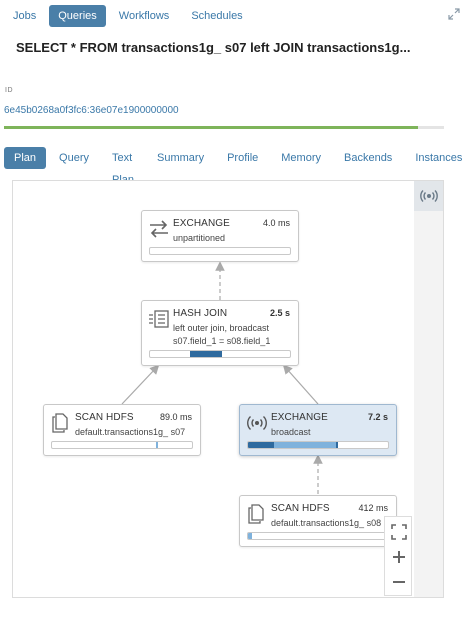  What do you see at coordinates (222, 341) in the screenshot?
I see `node-detail: s07.field_1 = s08.field_1` at bounding box center [222, 341].